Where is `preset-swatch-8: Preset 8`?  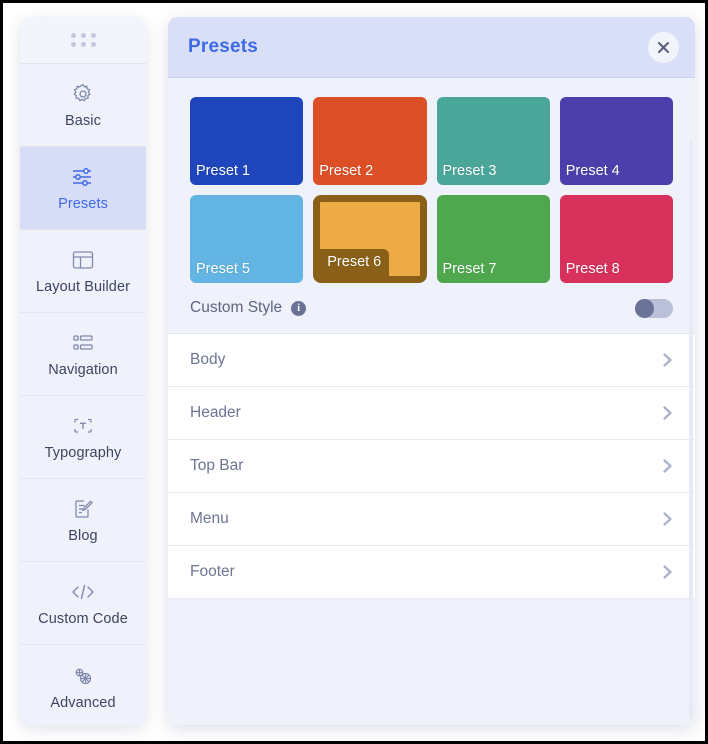 preset-swatch-8: Preset 8 is located at coordinates (616, 239).